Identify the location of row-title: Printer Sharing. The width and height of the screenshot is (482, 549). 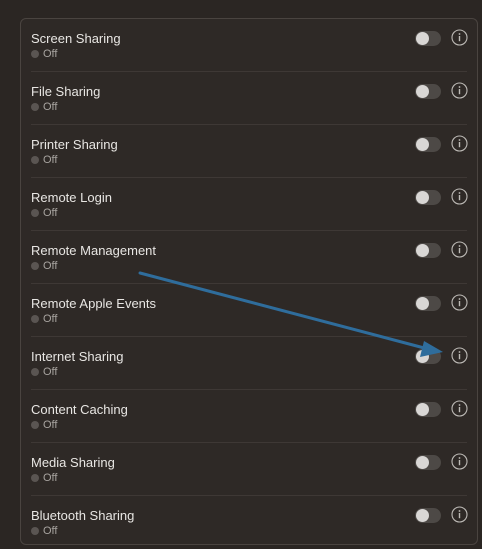
(74, 144).